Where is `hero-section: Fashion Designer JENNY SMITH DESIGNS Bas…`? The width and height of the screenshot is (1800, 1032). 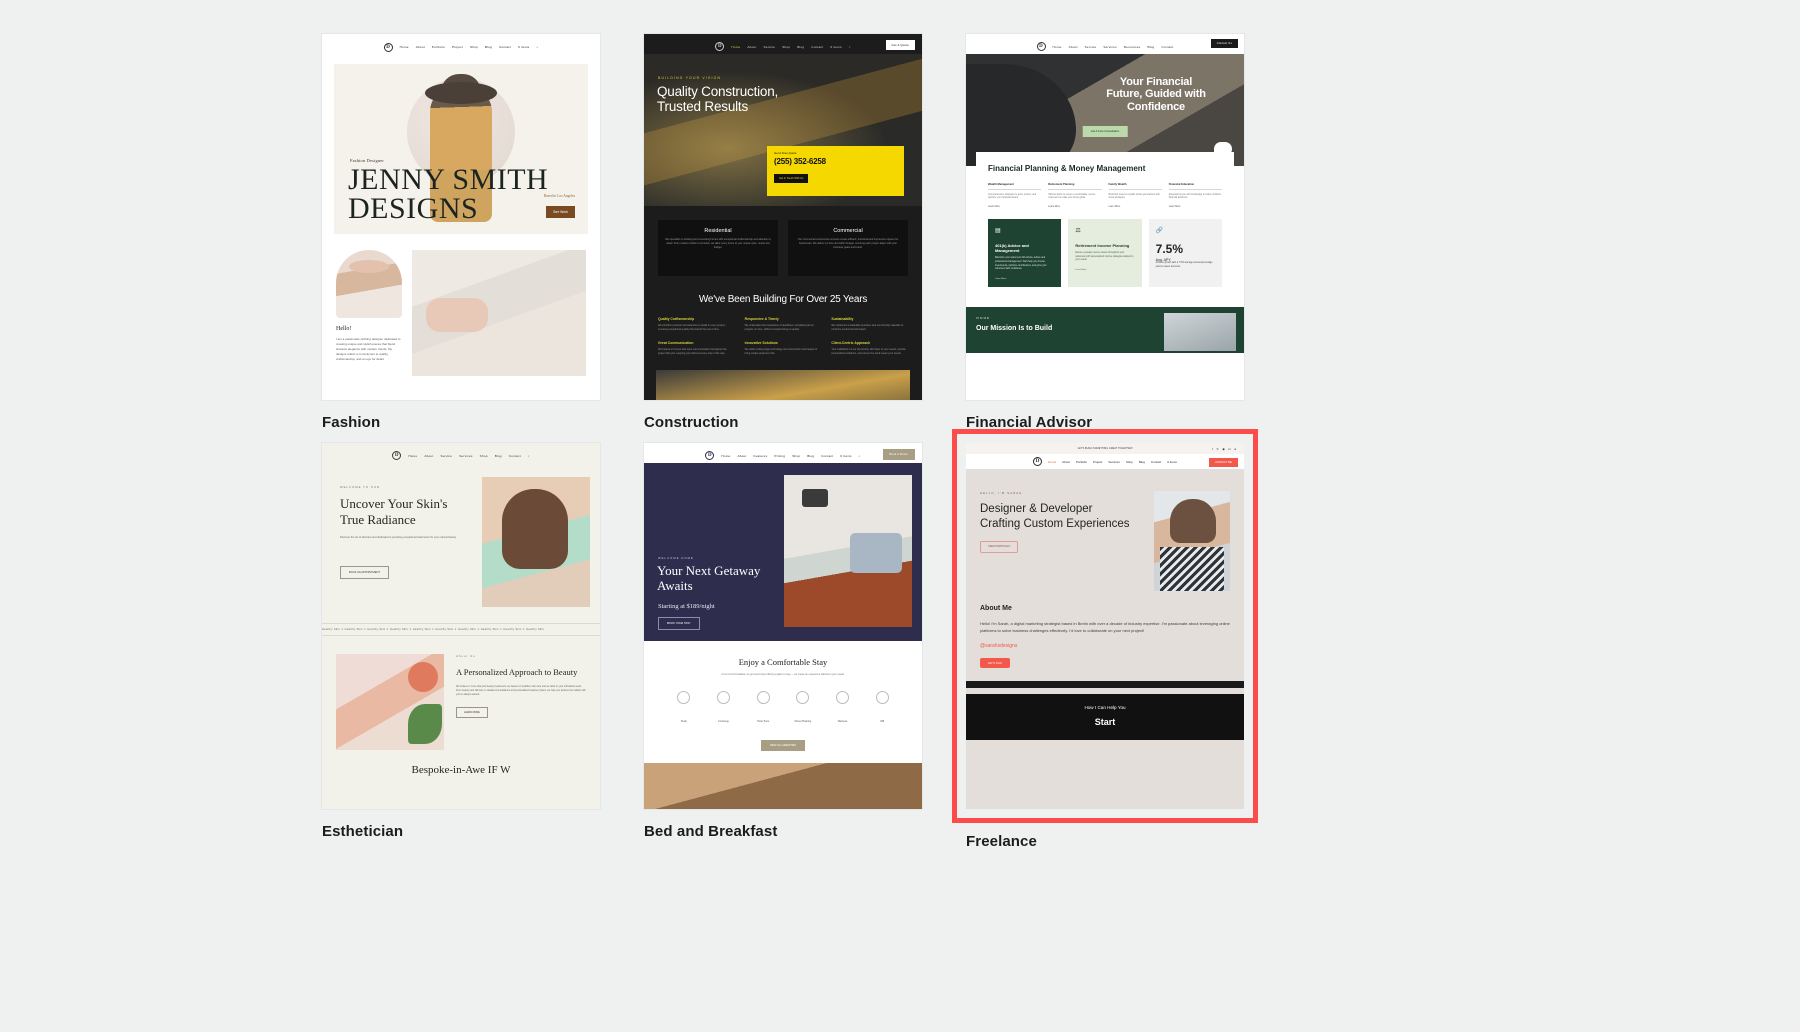
hero-section: Fashion Designer JENNY SMITH DESIGNS Bas… is located at coordinates (461, 149).